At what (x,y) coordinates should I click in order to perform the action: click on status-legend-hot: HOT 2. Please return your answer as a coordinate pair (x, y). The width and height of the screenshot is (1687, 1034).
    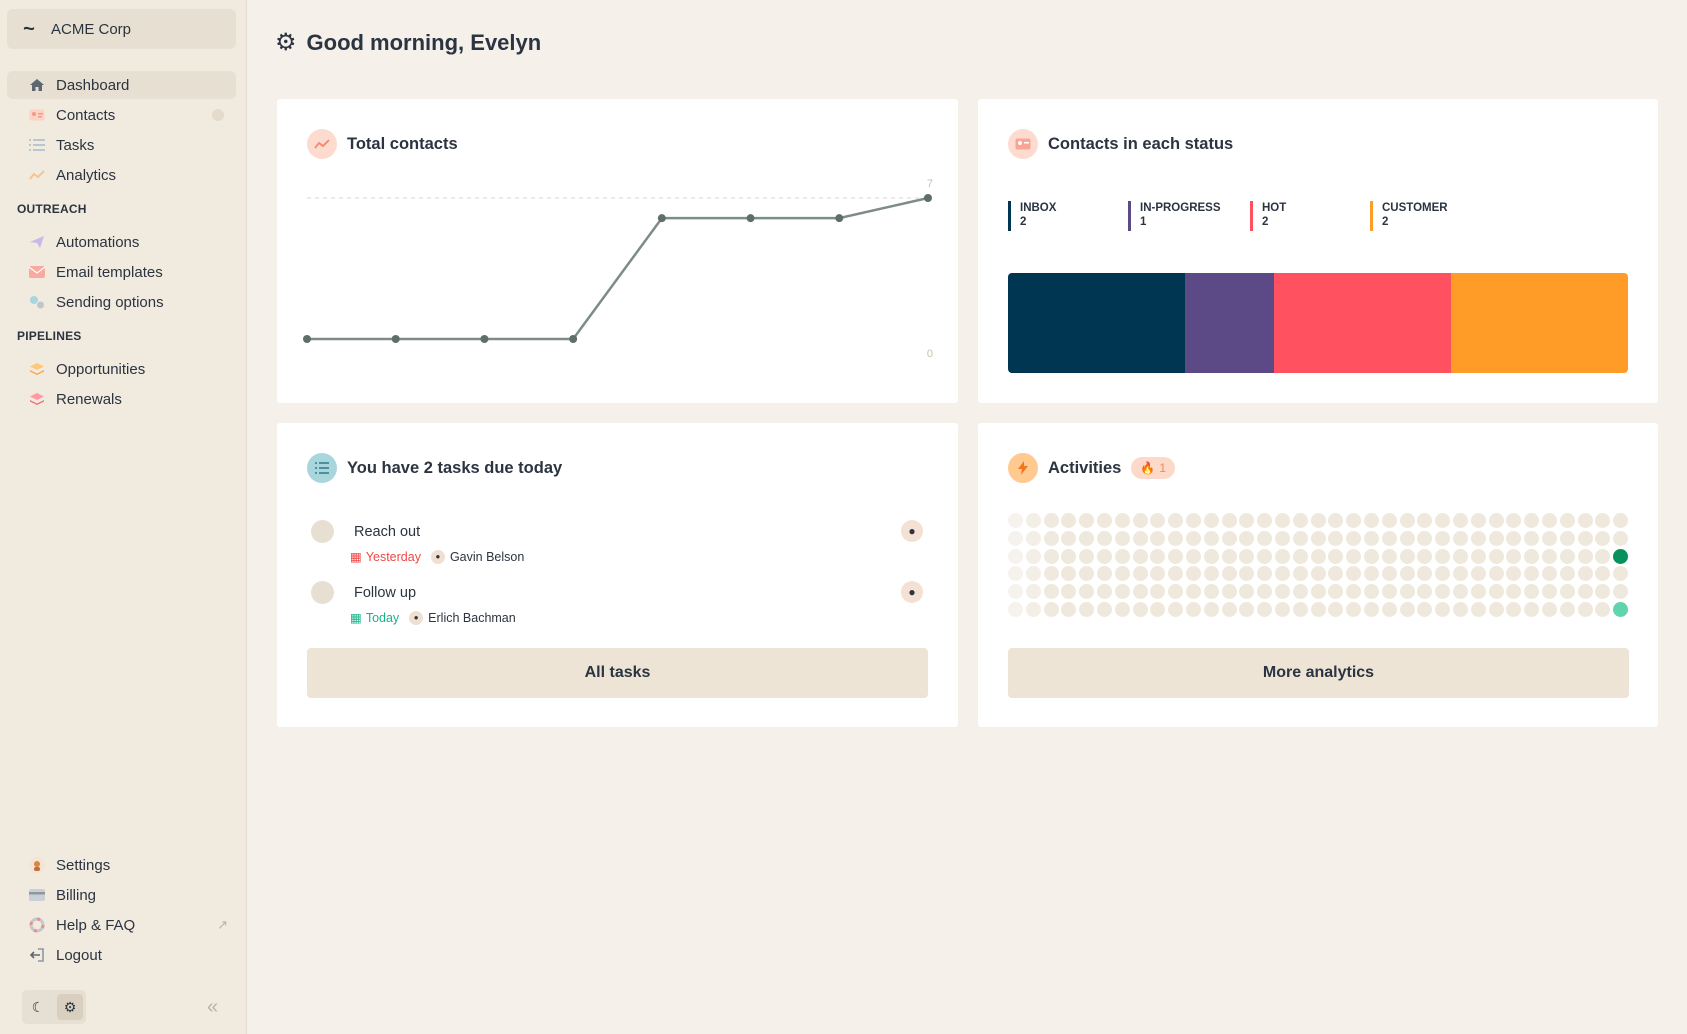
    Looking at the image, I should click on (1268, 216).